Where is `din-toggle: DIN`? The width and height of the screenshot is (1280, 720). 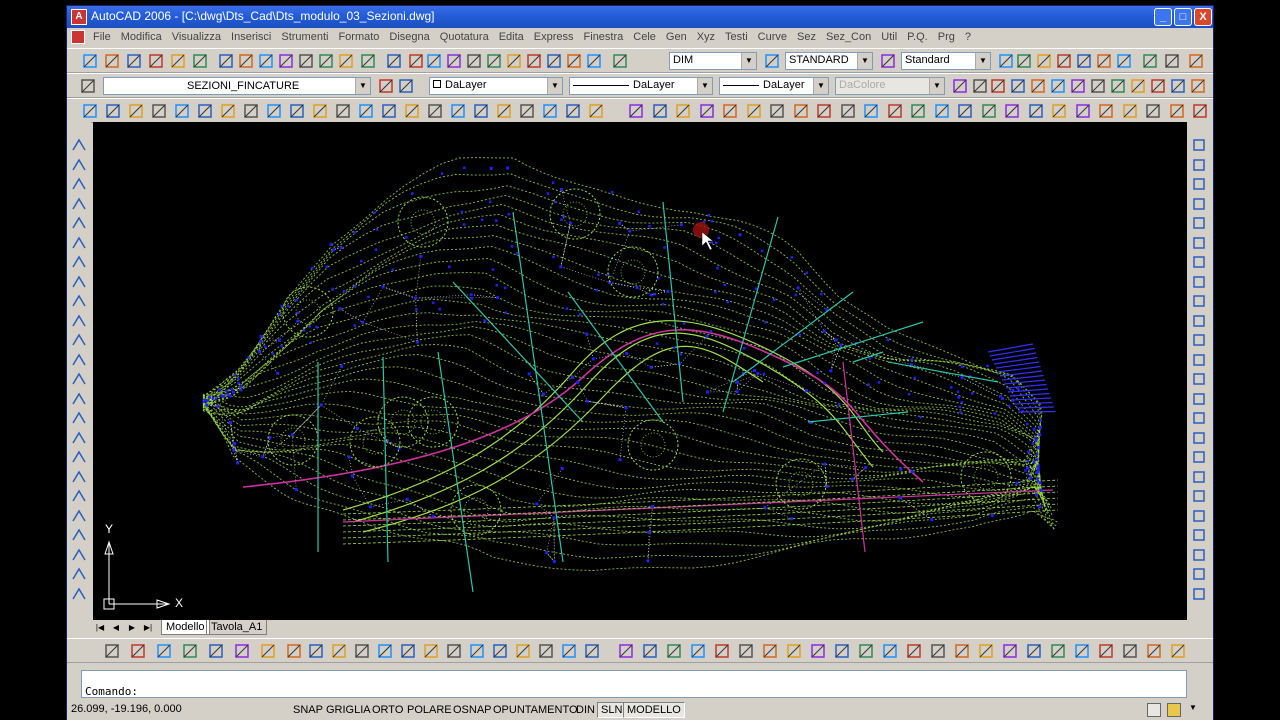
din-toggle: DIN is located at coordinates (585, 710).